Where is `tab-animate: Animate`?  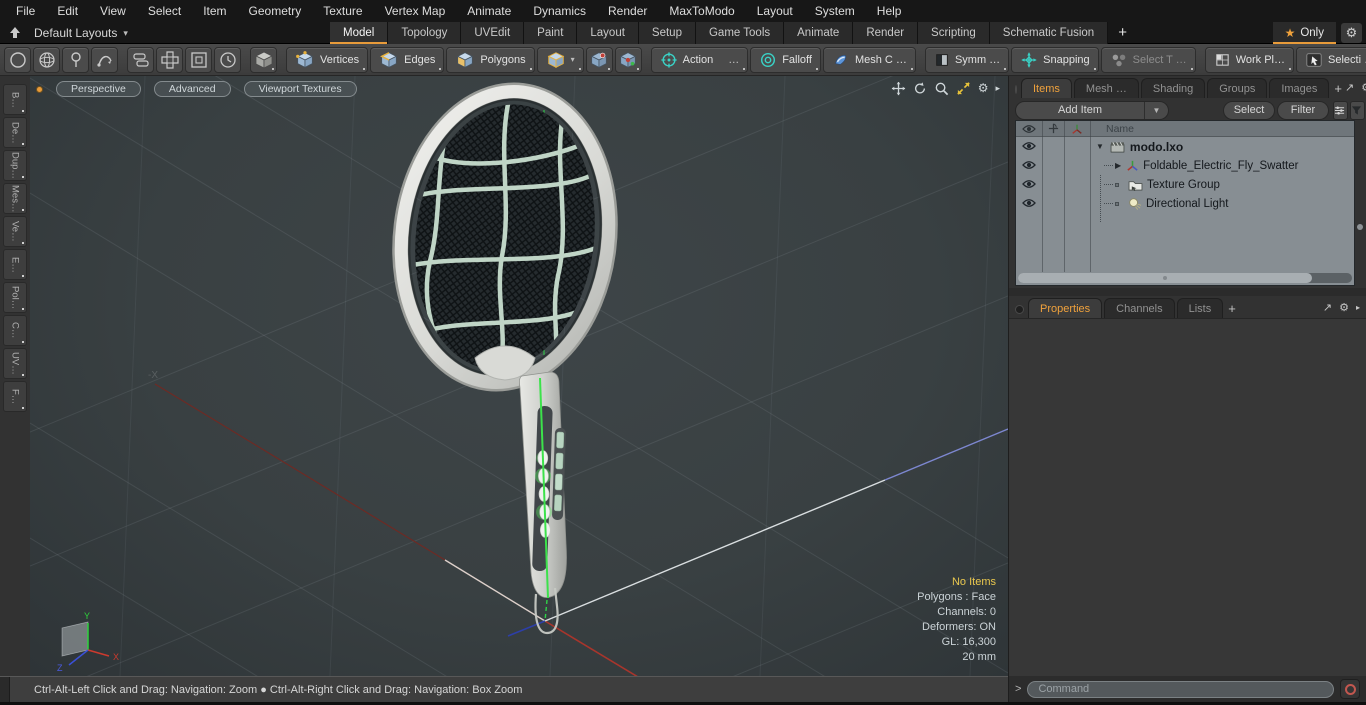 tab-animate: Animate is located at coordinates (819, 33).